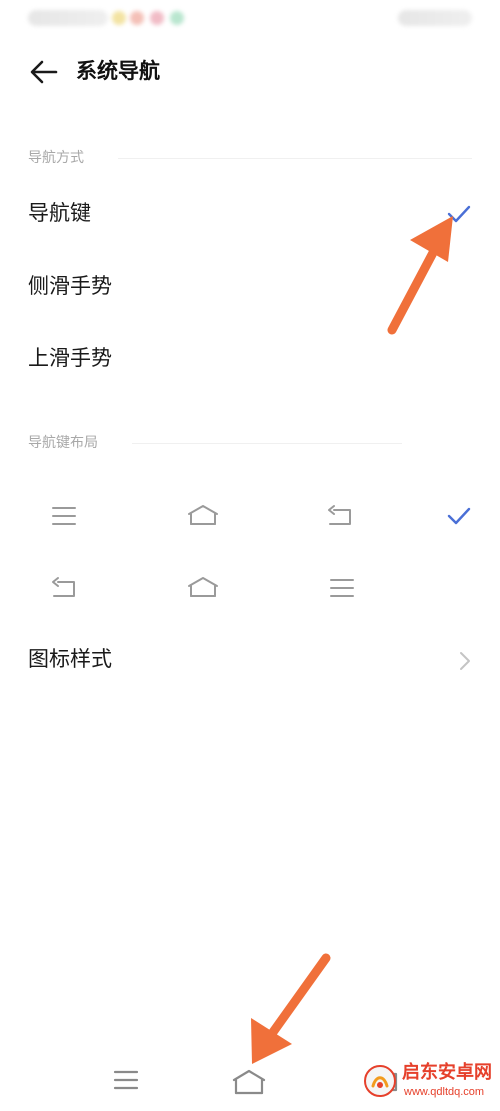 The image size is (500, 1111). Describe the element at coordinates (250, 19) in the screenshot. I see `status-bar` at that location.